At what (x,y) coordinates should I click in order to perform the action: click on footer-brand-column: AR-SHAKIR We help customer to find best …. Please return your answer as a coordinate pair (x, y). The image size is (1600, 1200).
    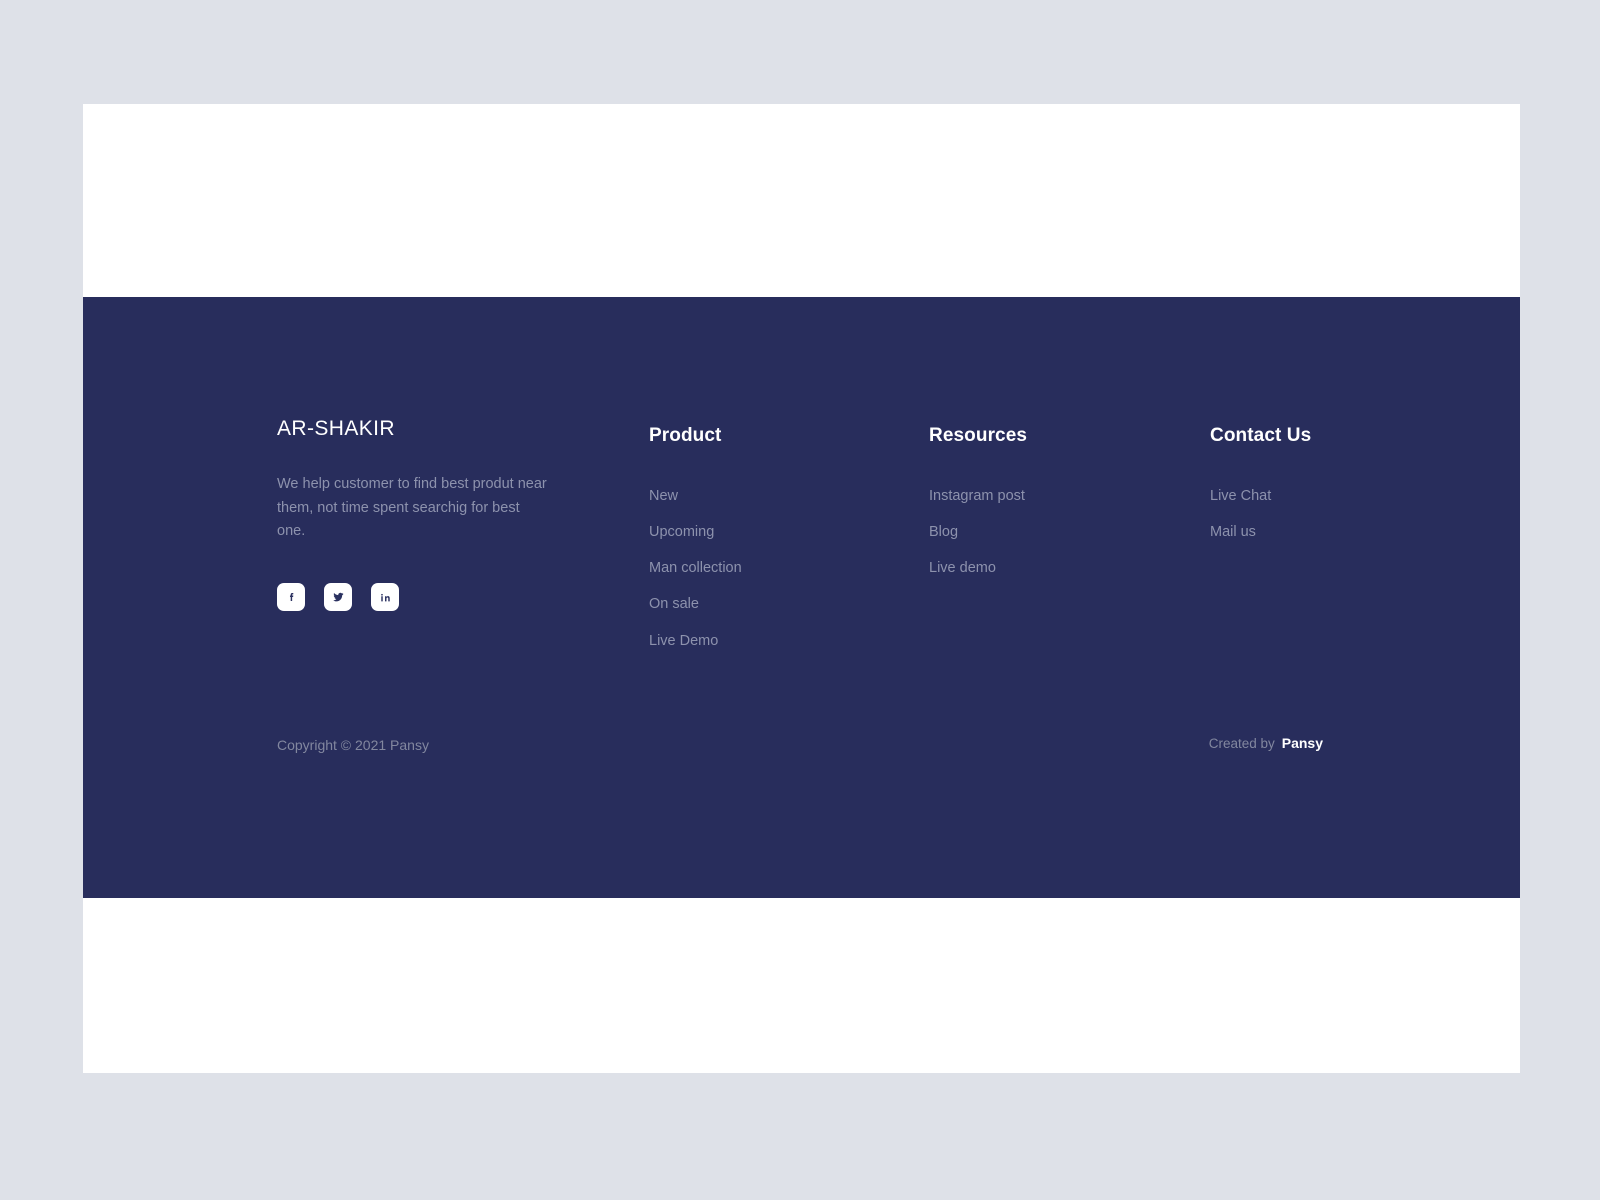
    Looking at the image, I should click on (427, 480).